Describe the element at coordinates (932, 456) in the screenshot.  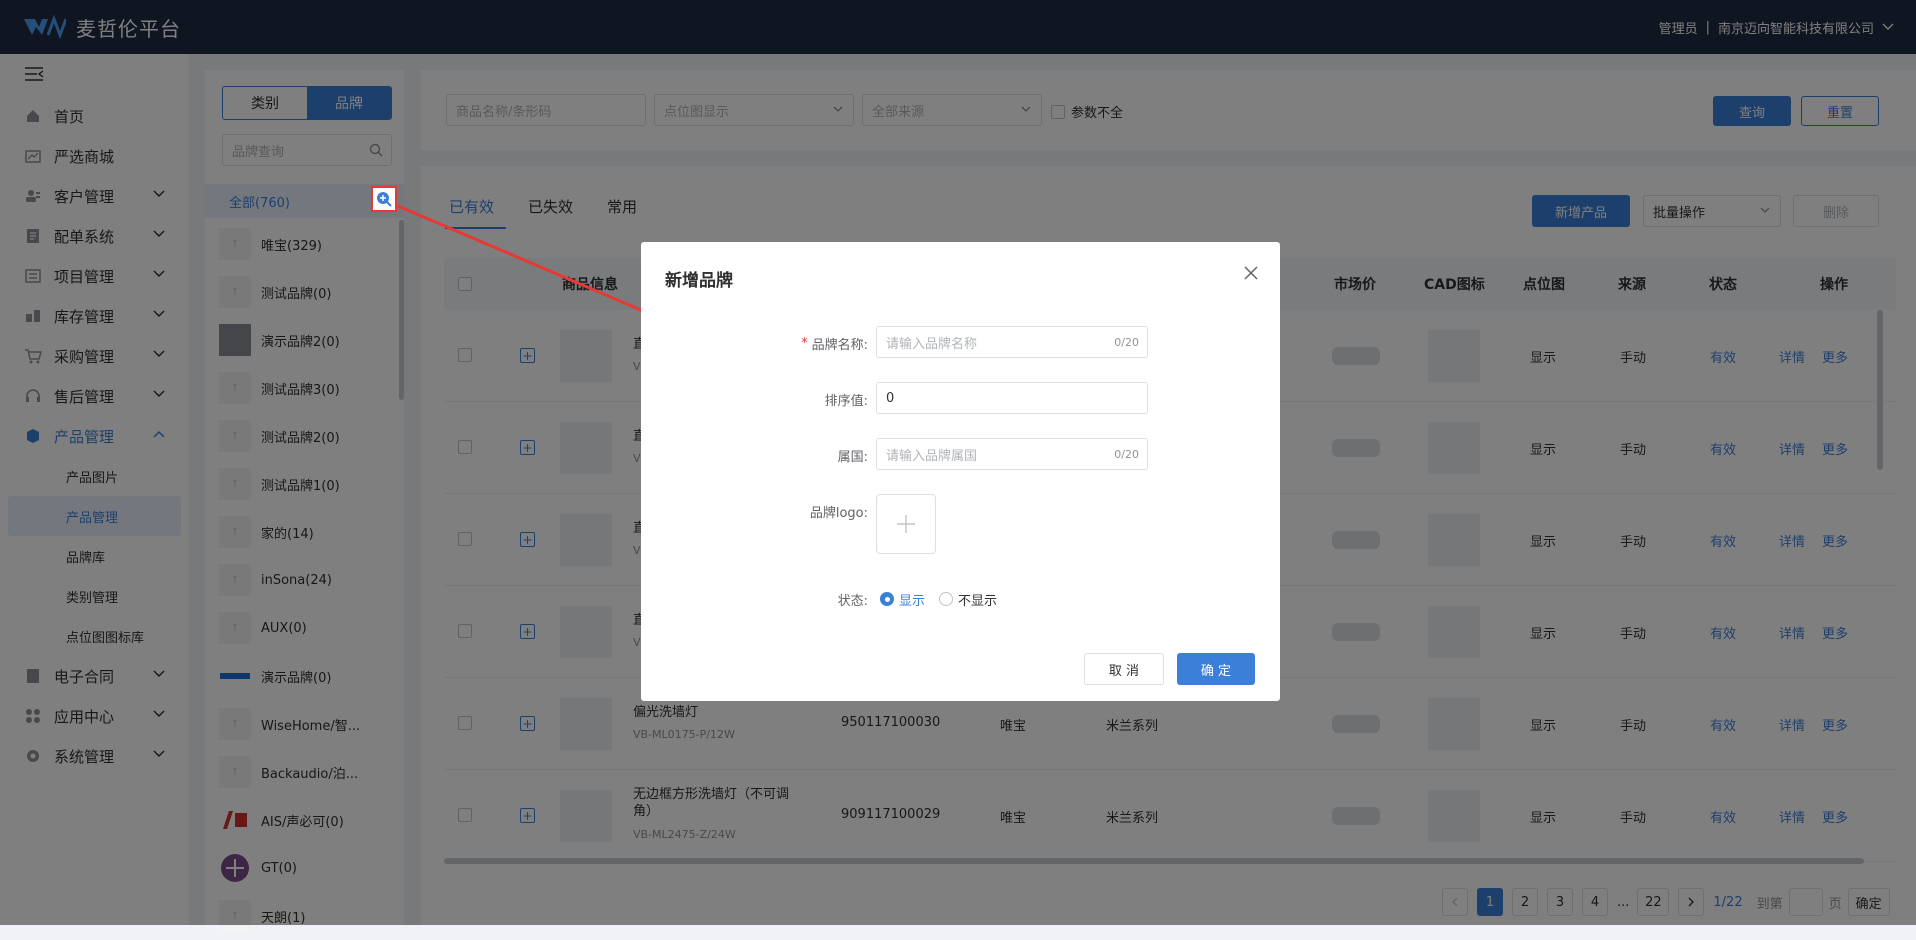
I see `country-placeholder: 请输入品牌属国` at that location.